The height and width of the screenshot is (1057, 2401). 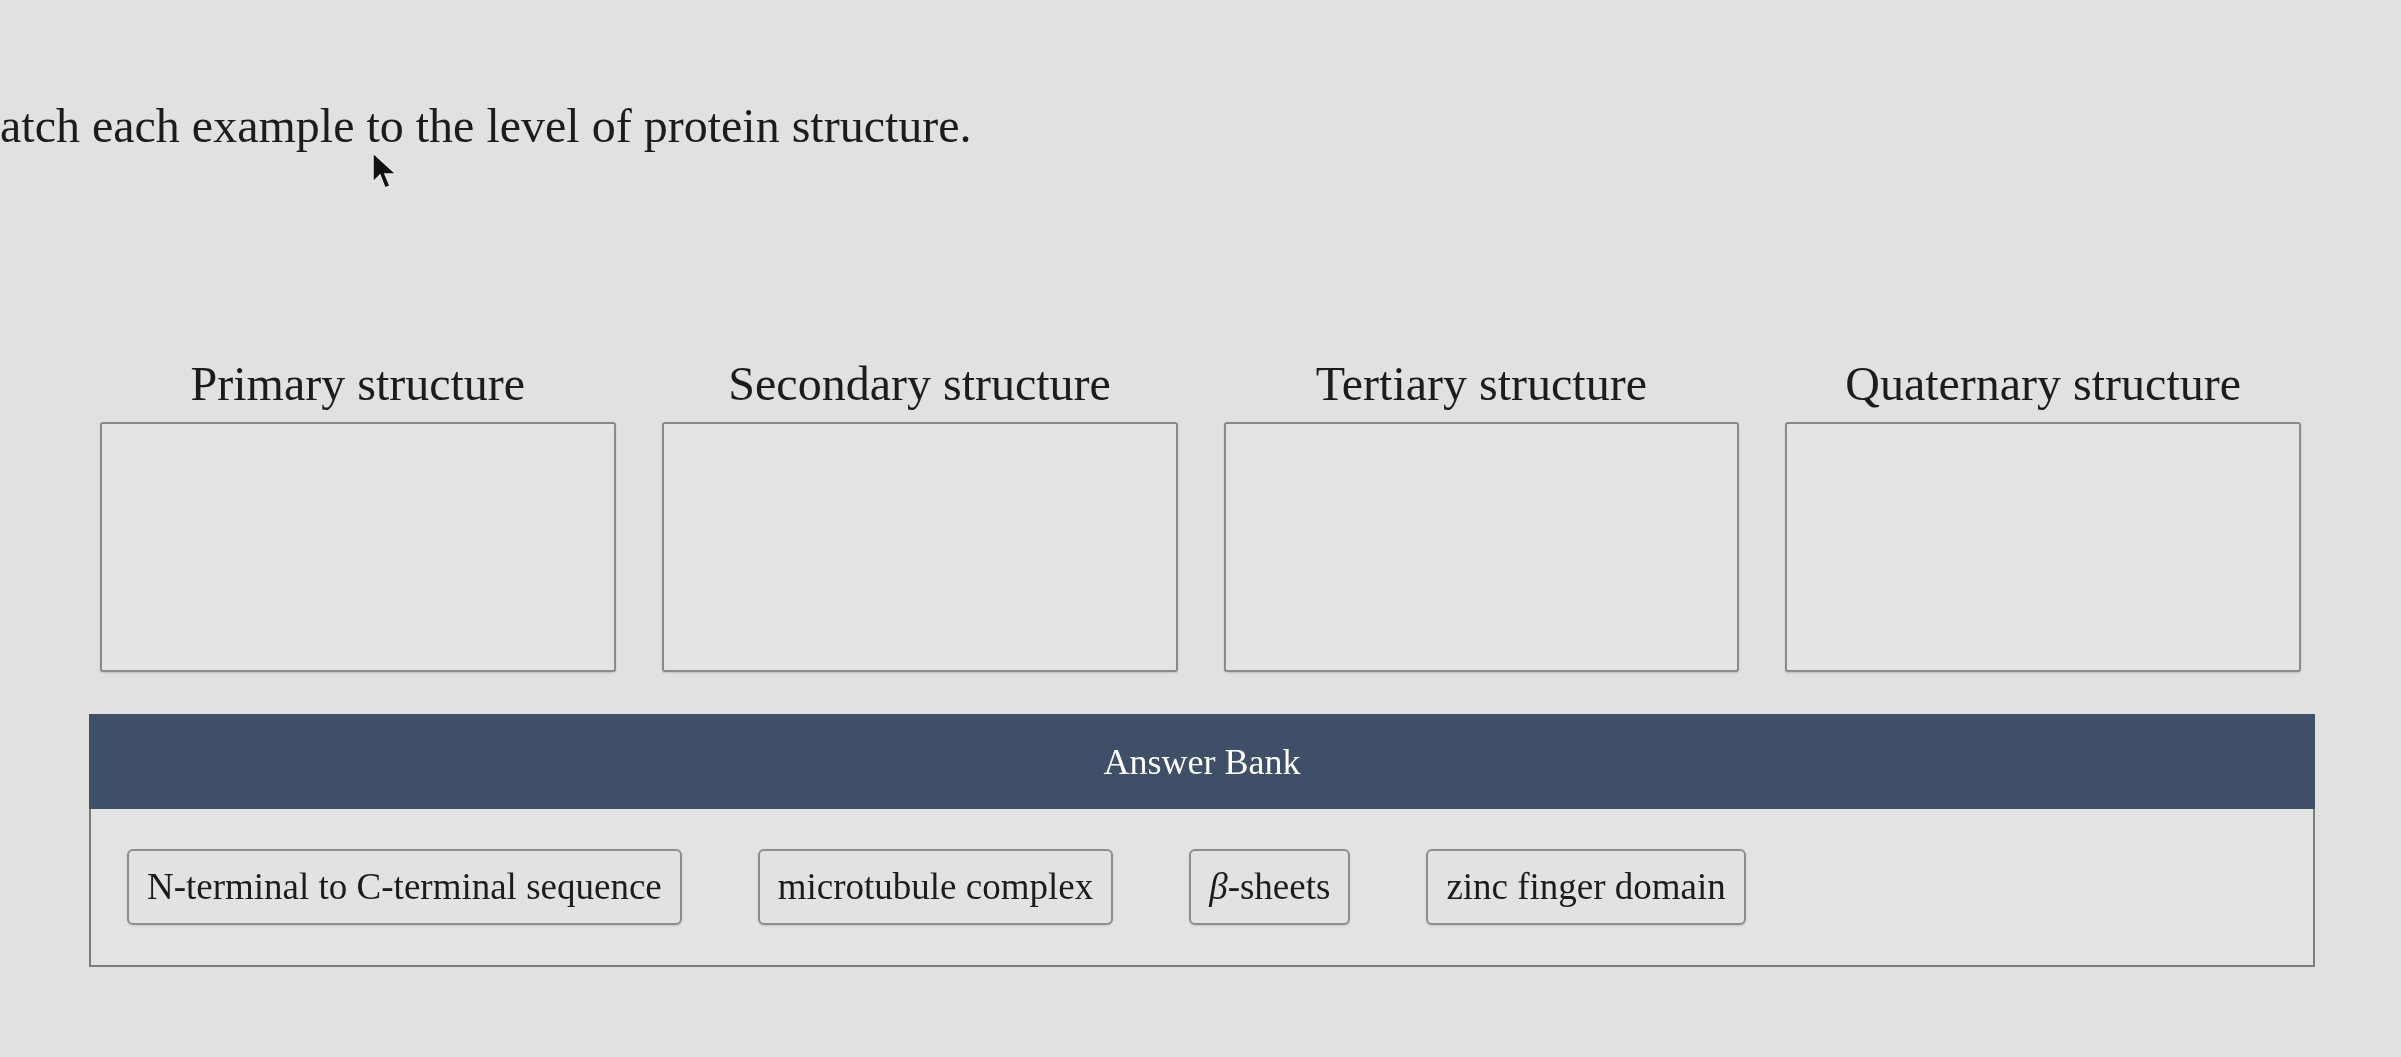 What do you see at coordinates (2043, 384) in the screenshot?
I see `category-heading: Quaternary structure` at bounding box center [2043, 384].